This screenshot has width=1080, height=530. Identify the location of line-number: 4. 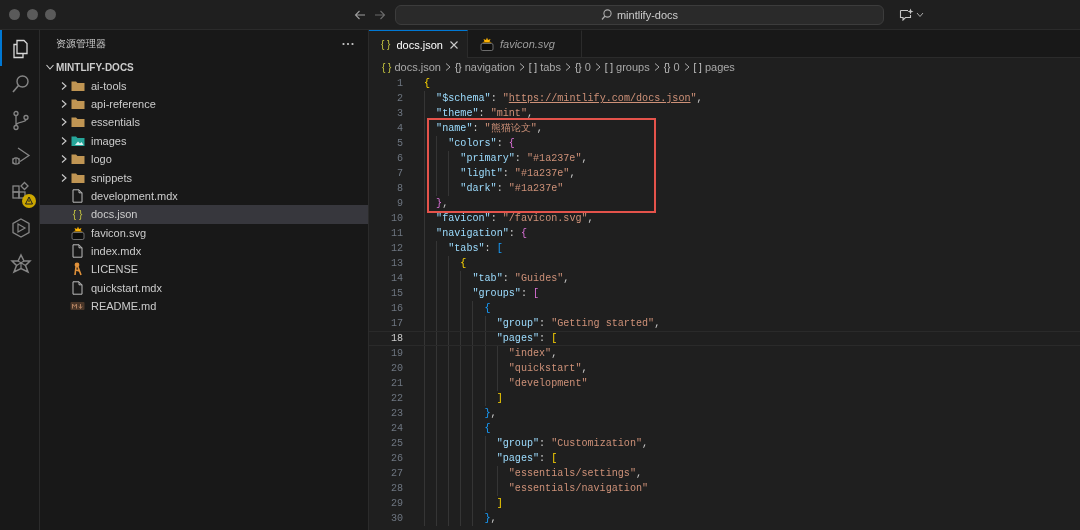
(399, 129).